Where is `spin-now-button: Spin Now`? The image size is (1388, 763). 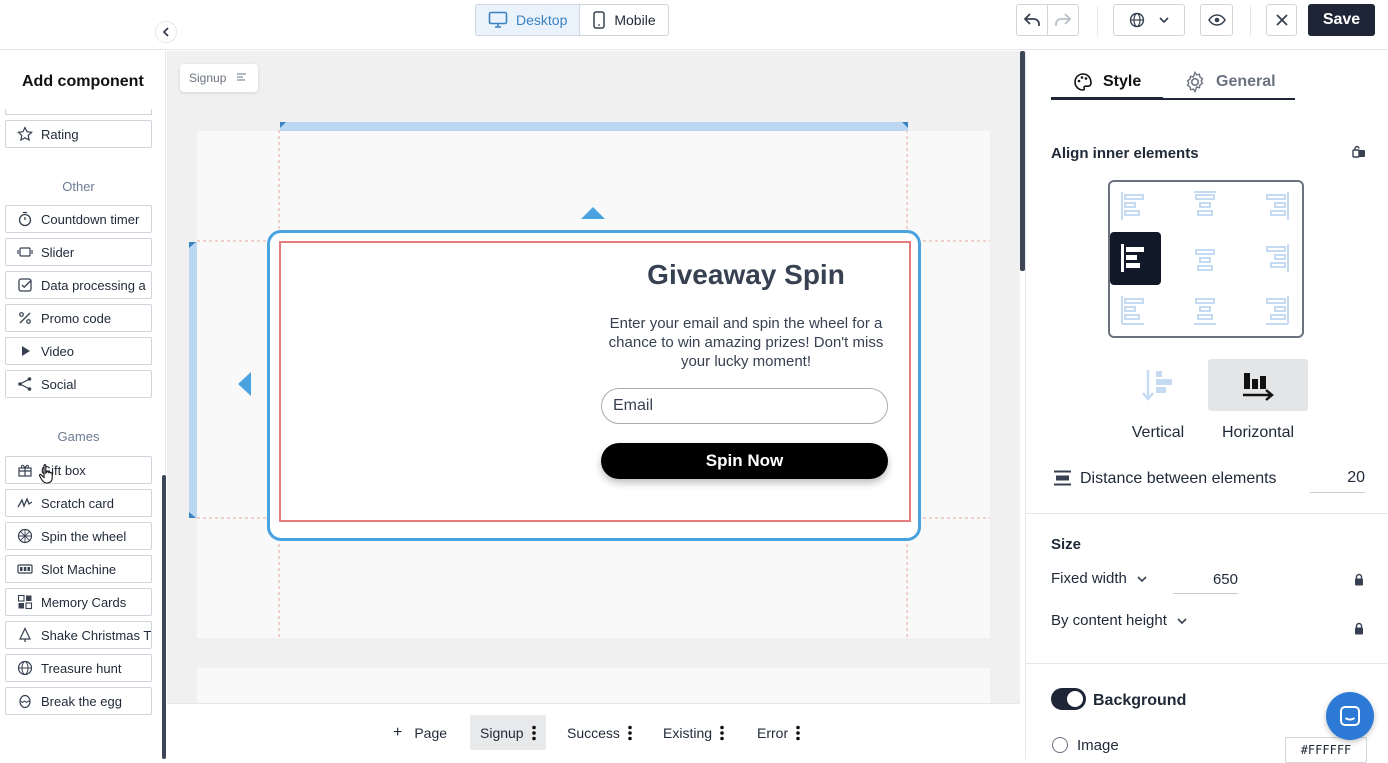
spin-now-button: Spin Now is located at coordinates (744, 461).